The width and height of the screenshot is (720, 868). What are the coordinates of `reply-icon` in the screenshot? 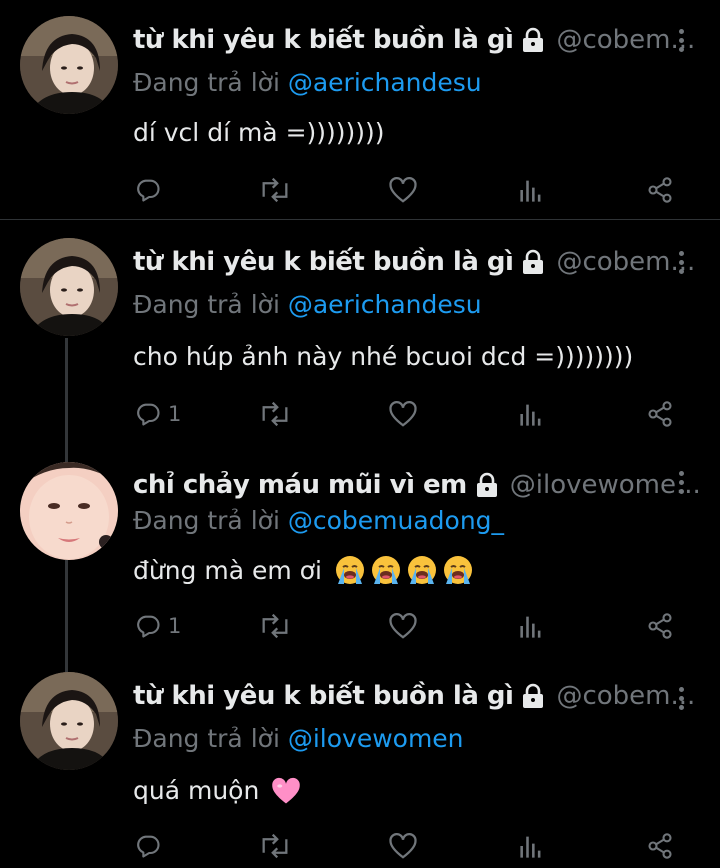 It's located at (151, 846).